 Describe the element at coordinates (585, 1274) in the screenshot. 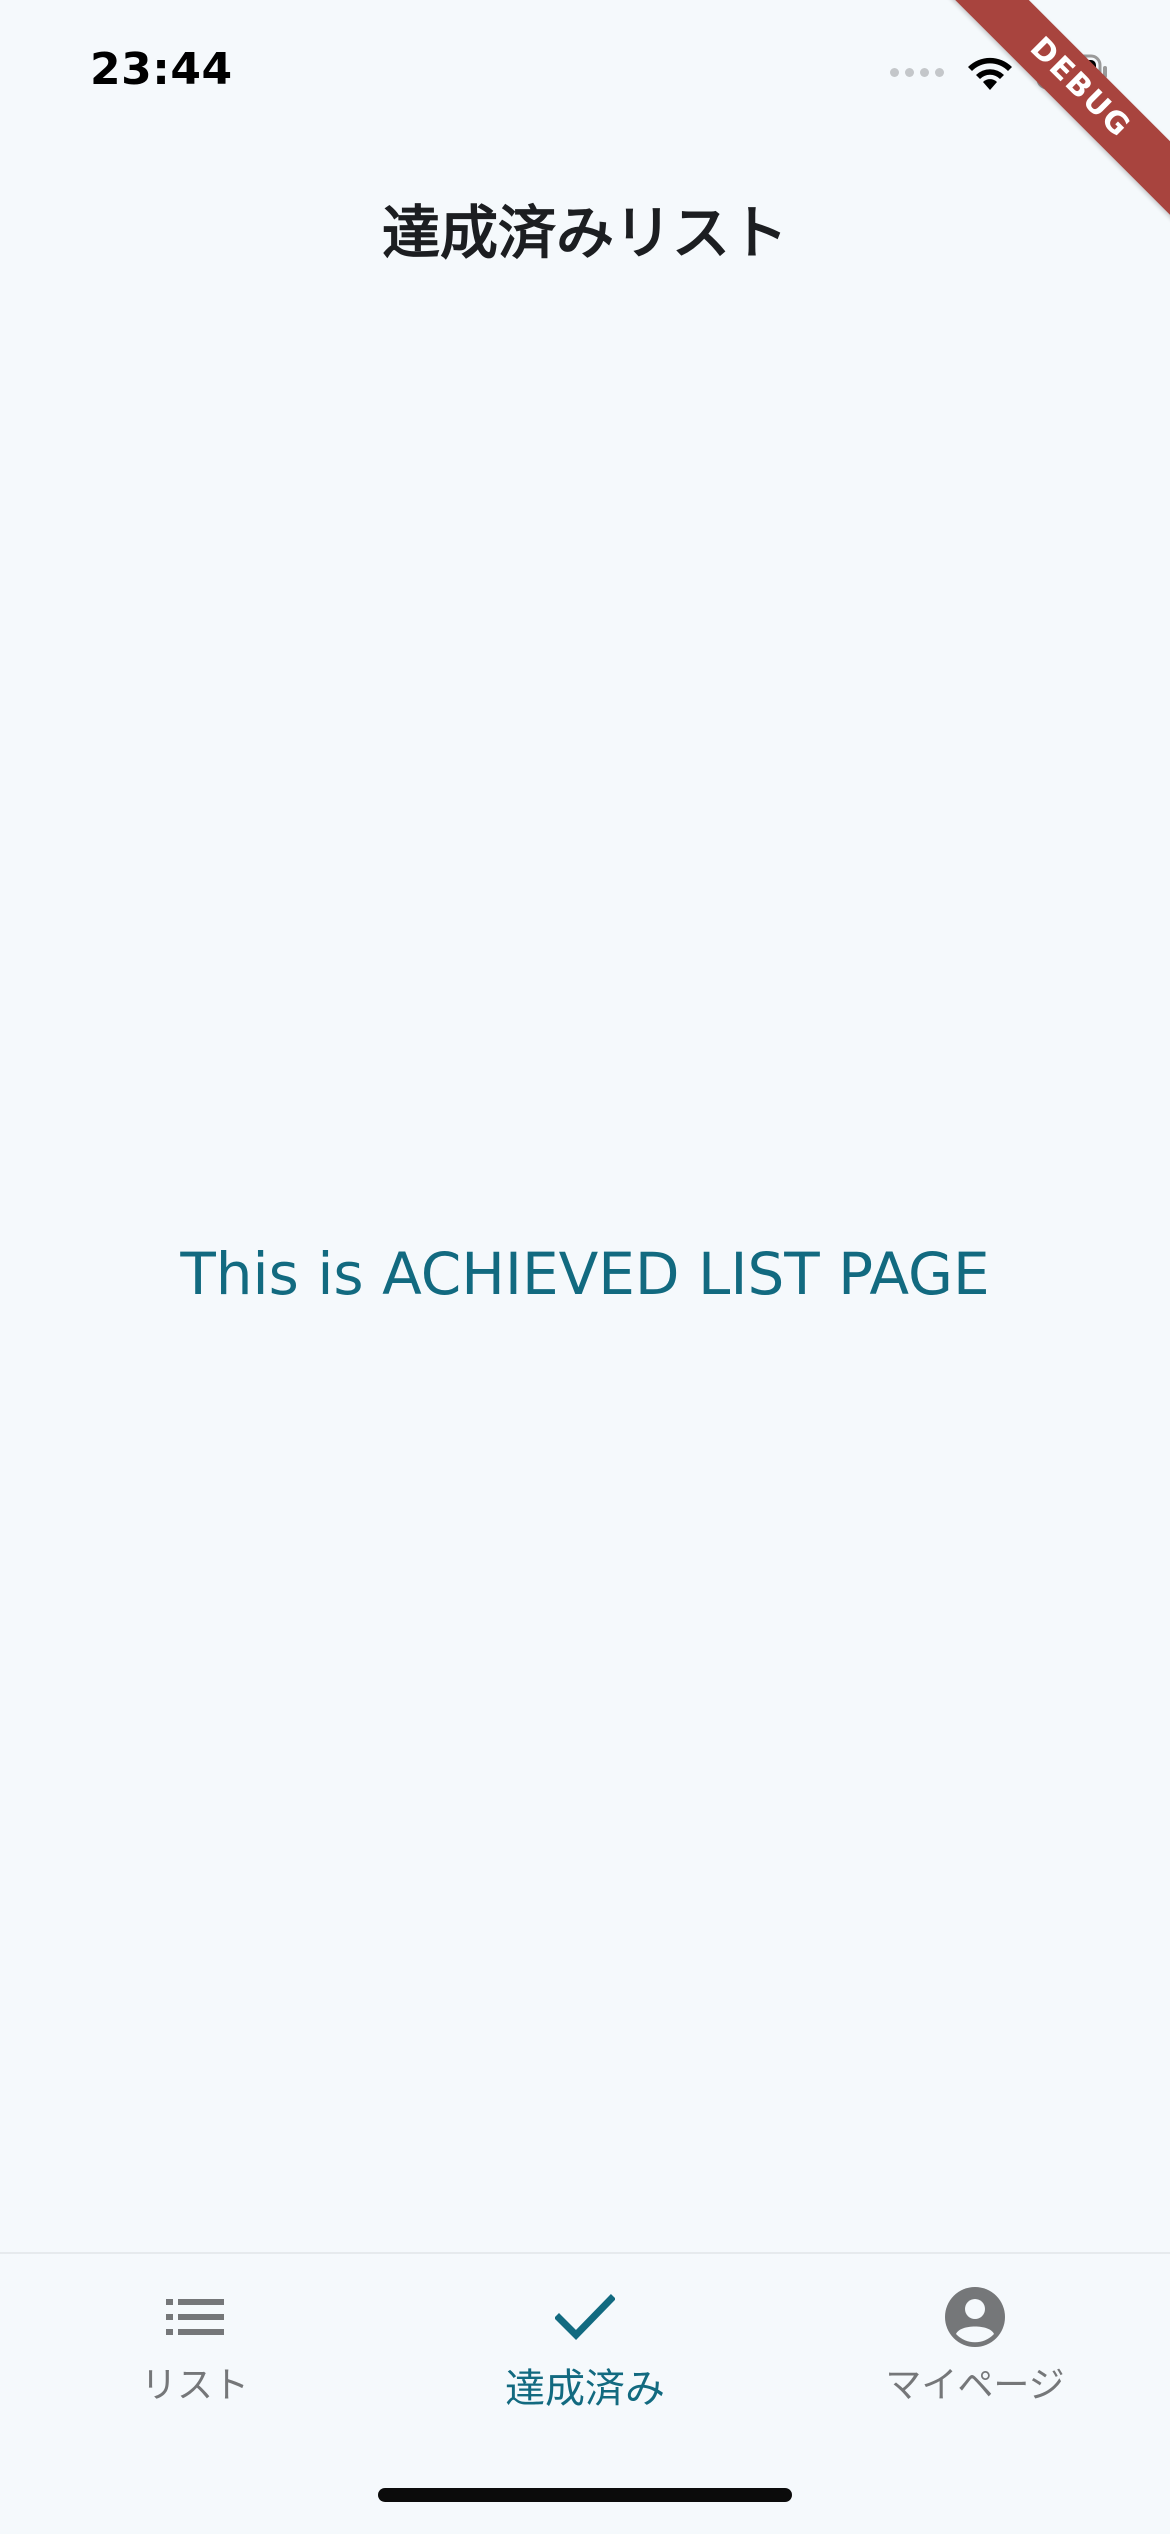

I see `page-message: This is ACHIEVED LIST PAGE` at that location.